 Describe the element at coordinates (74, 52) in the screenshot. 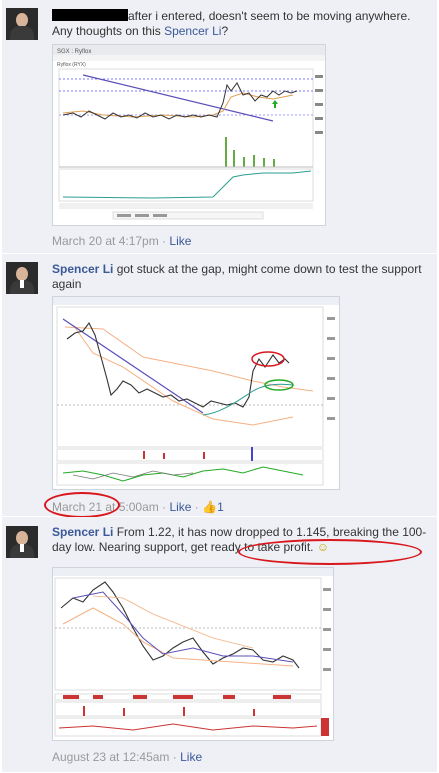

I see `chart-header: SGX : Ryflox` at that location.